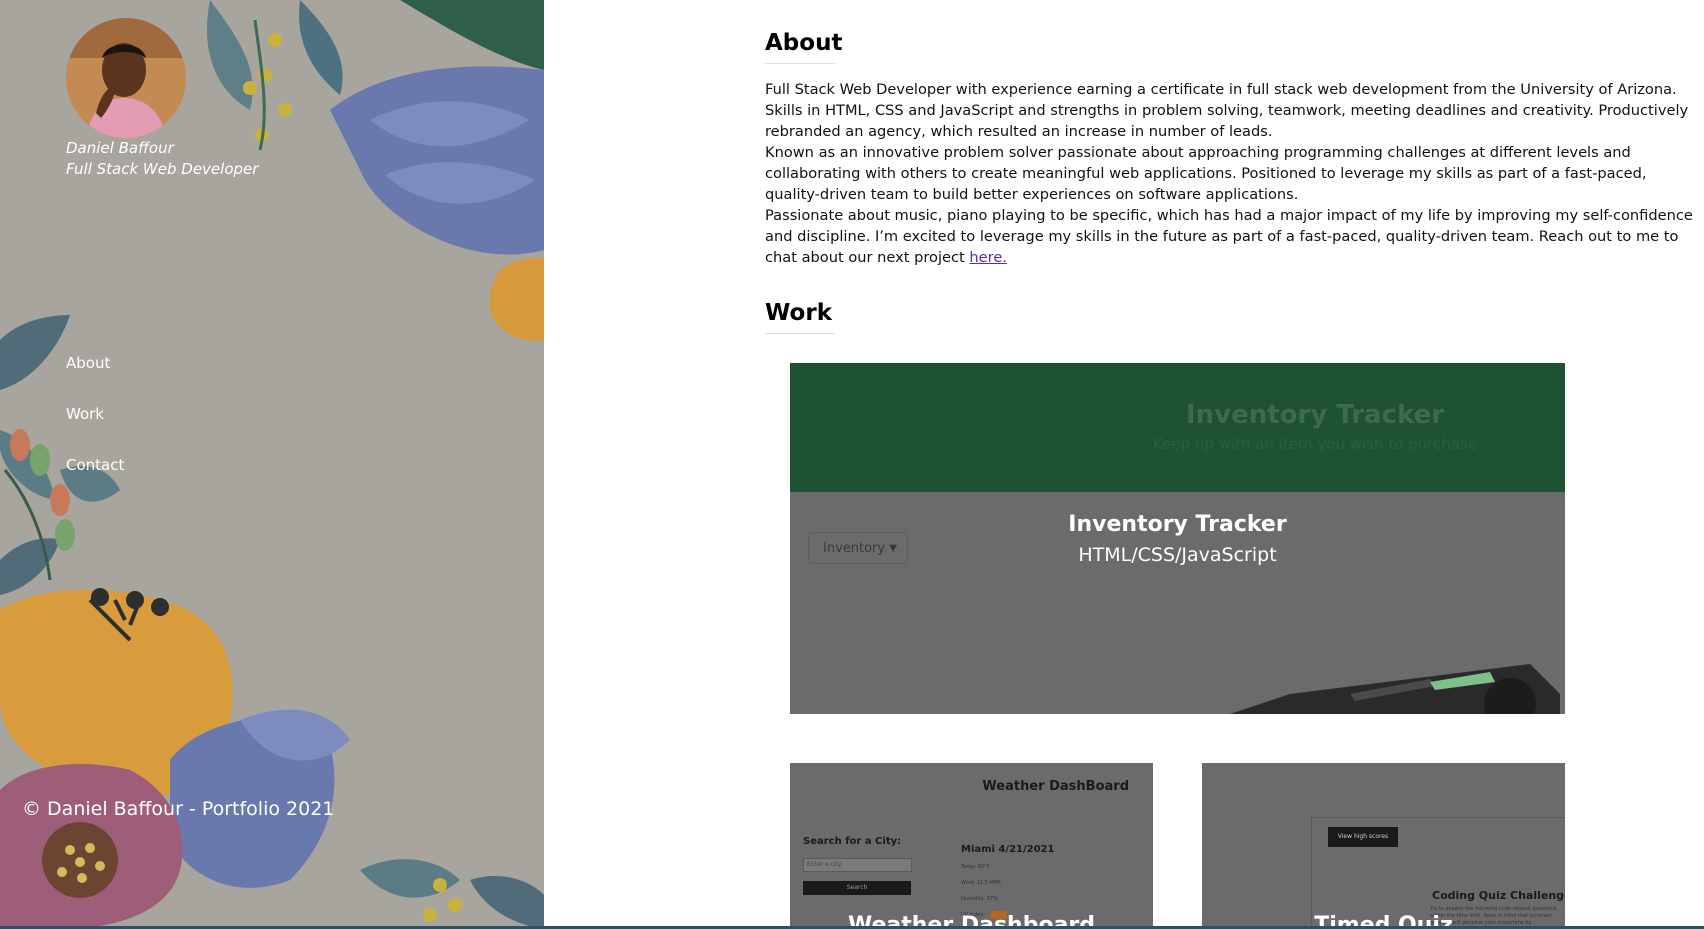 This screenshot has width=1704, height=929. I want to click on preview-search-label: Search for a City:, so click(852, 841).